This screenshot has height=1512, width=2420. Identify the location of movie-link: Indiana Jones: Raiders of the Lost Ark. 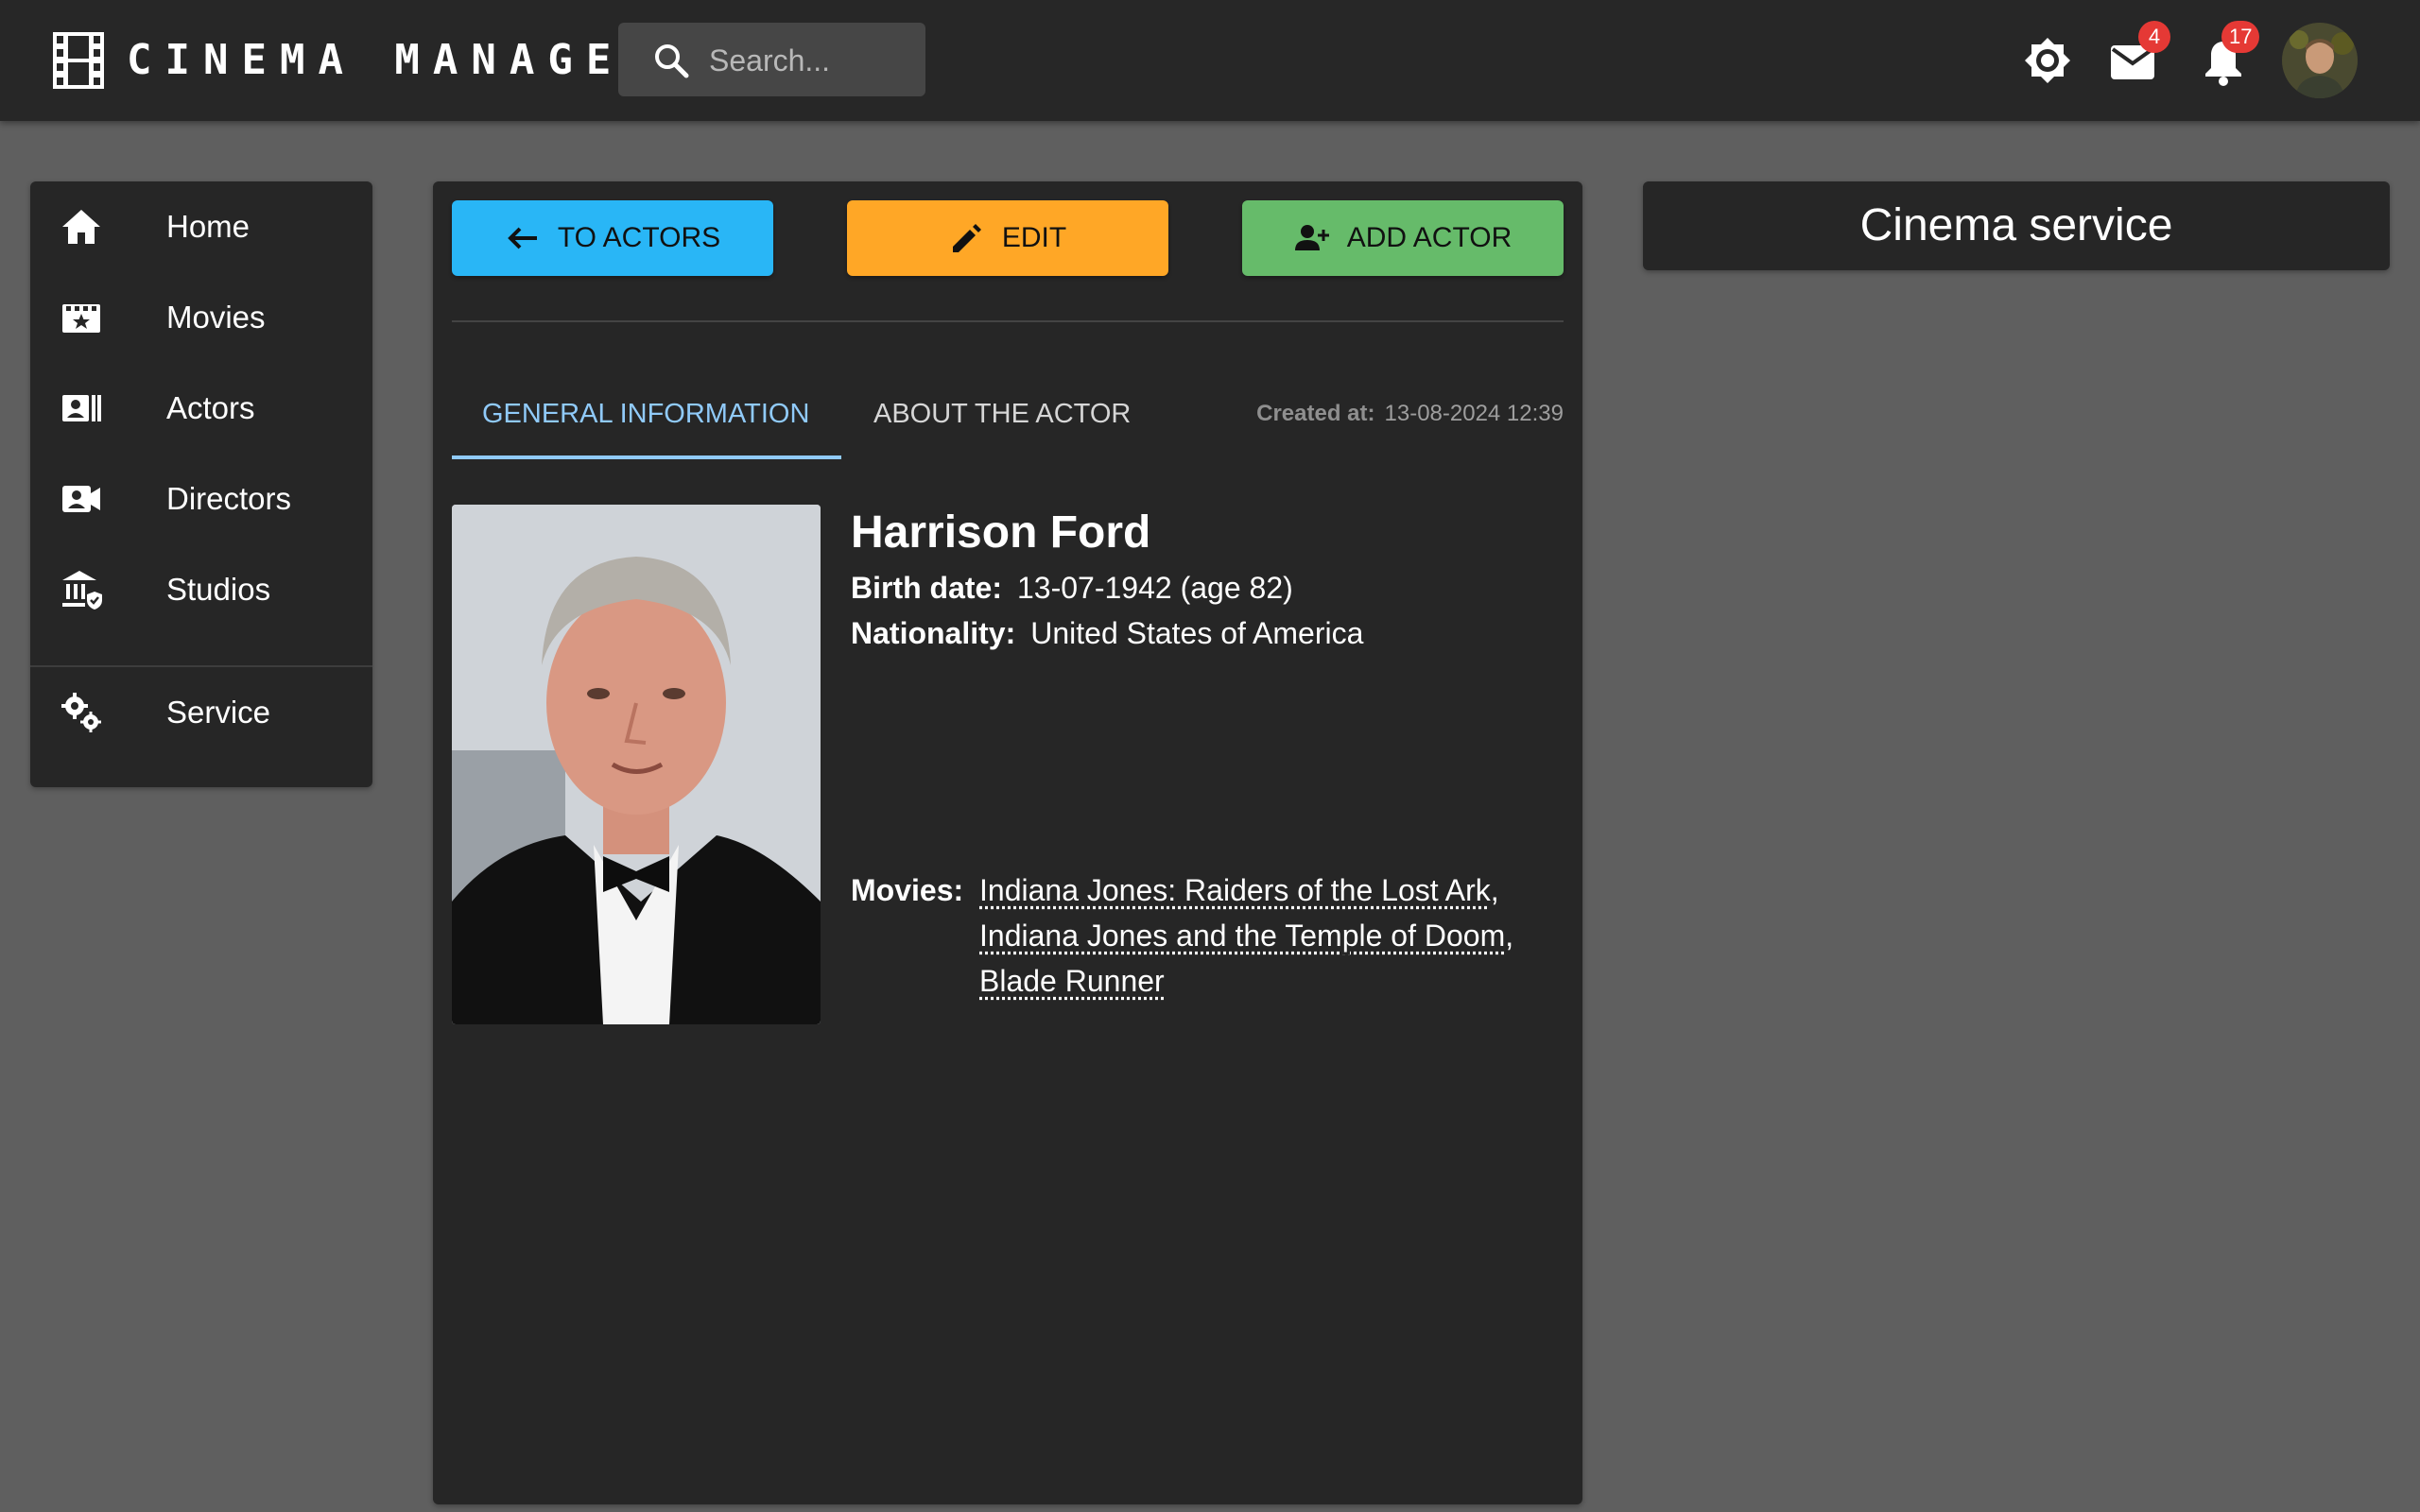
(1235, 890).